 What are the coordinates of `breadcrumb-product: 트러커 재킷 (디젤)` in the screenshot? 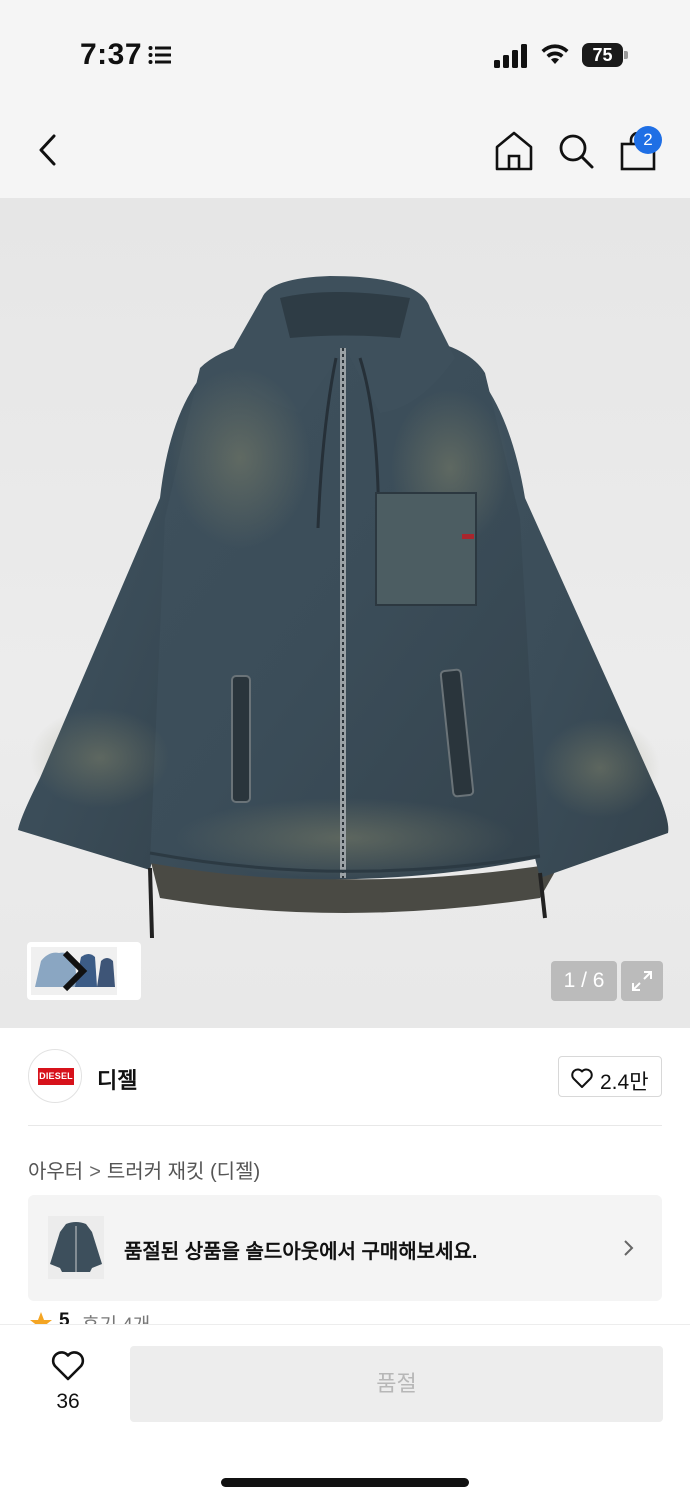 It's located at (183, 1172).